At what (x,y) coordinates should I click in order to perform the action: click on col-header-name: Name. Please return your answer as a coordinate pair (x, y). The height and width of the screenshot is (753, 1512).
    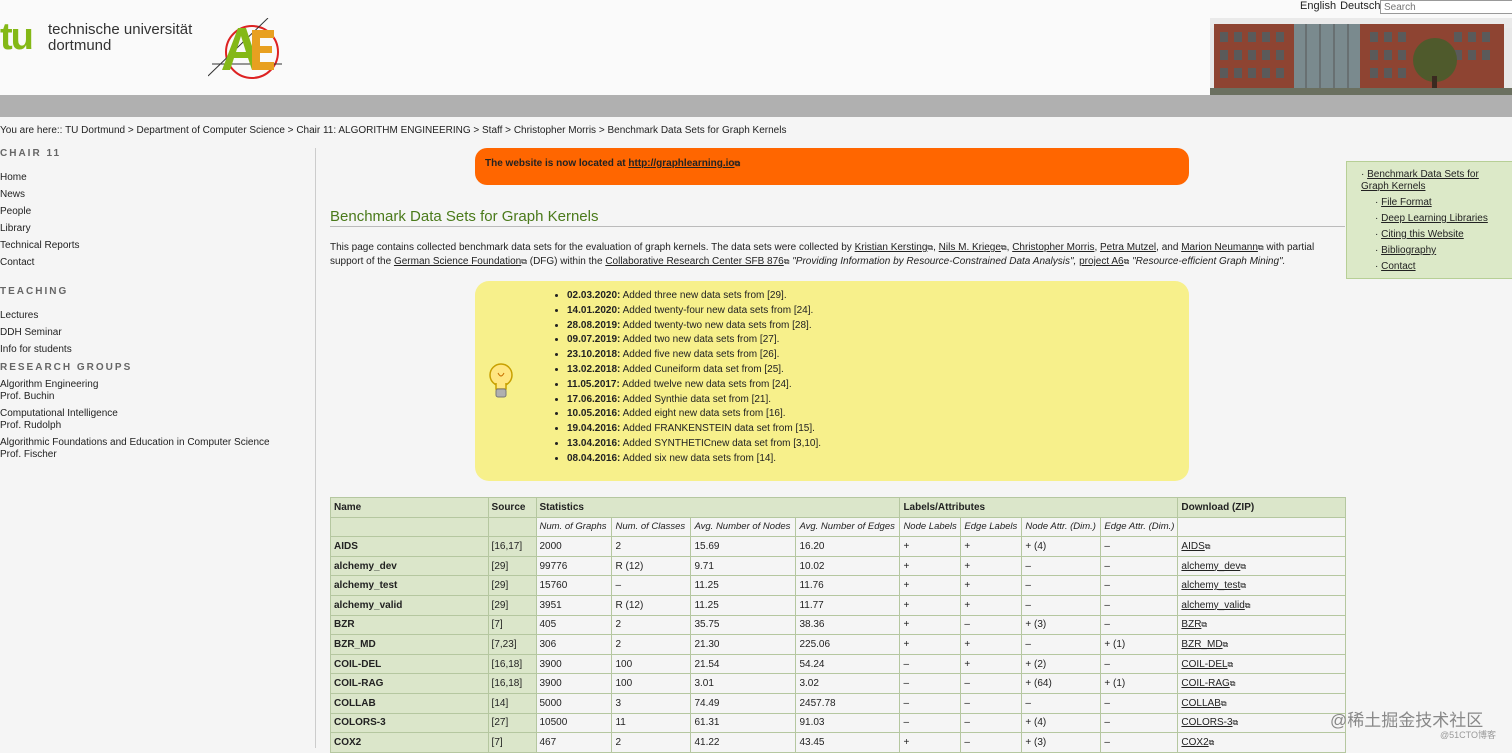
    Looking at the image, I should click on (409, 507).